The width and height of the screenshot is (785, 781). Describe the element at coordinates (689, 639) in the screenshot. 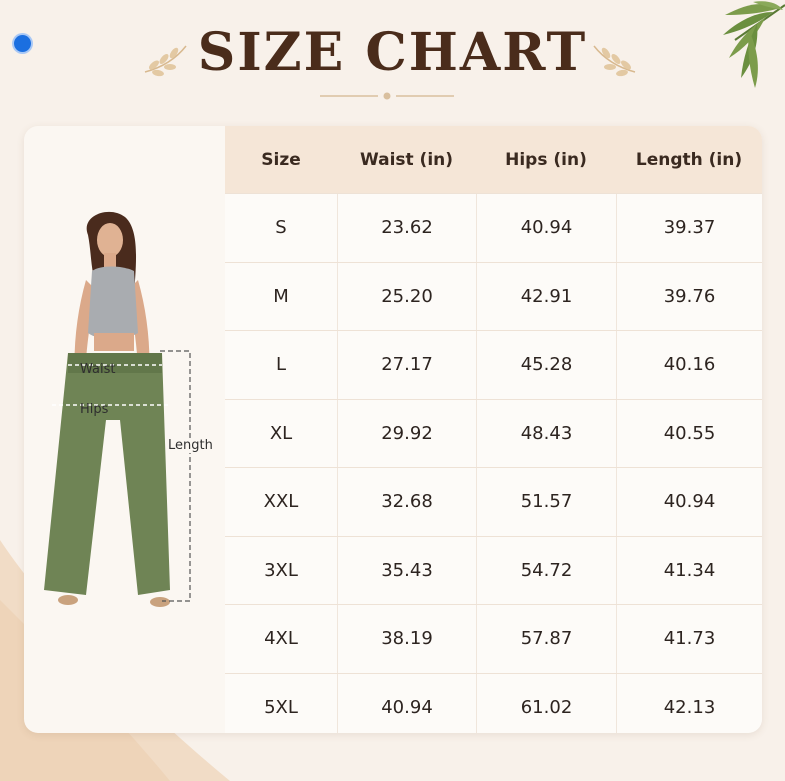

I see `cell-length: 41.73` at that location.